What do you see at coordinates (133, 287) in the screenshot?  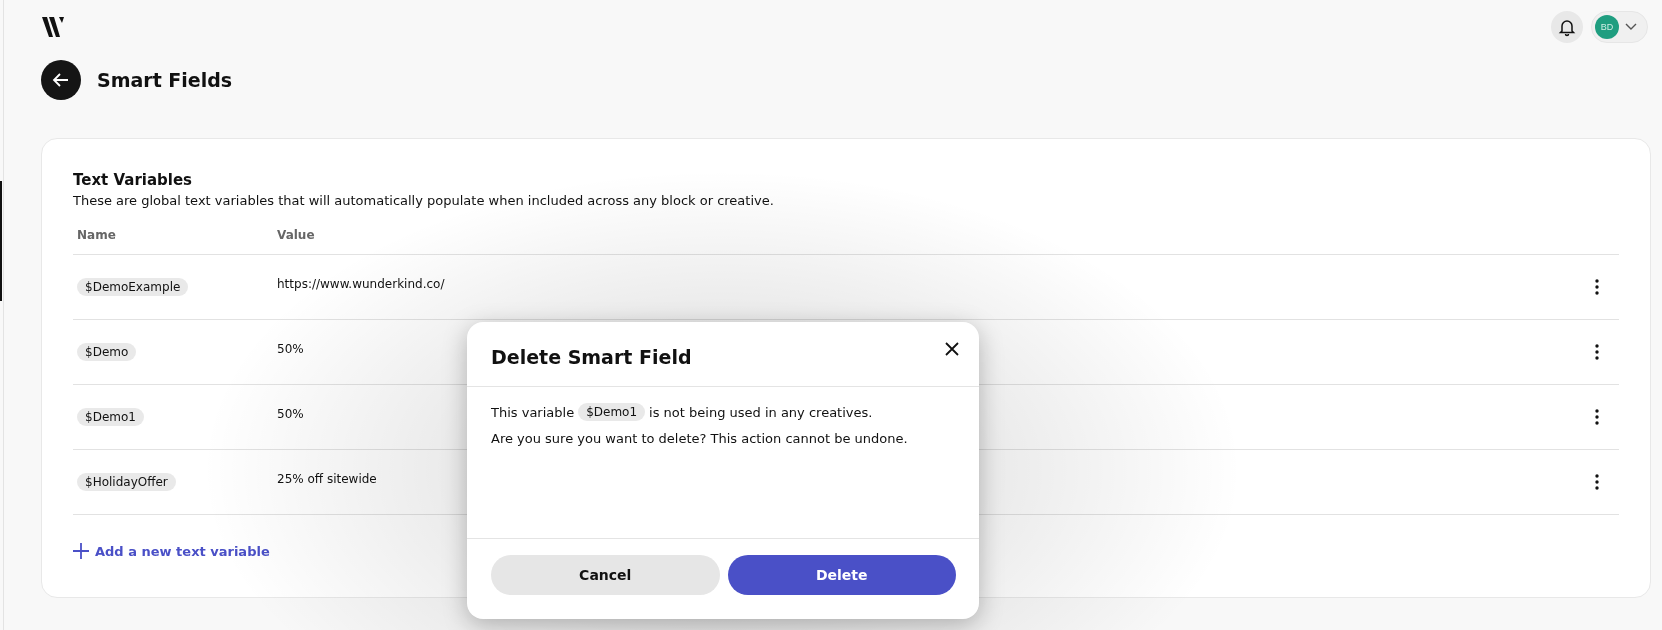 I see `variable-chip: $DemoExample` at bounding box center [133, 287].